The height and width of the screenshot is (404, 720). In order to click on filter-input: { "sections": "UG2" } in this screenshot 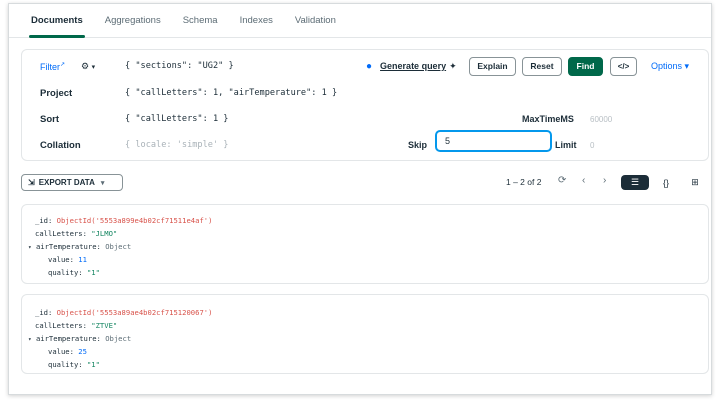, I will do `click(179, 66)`.